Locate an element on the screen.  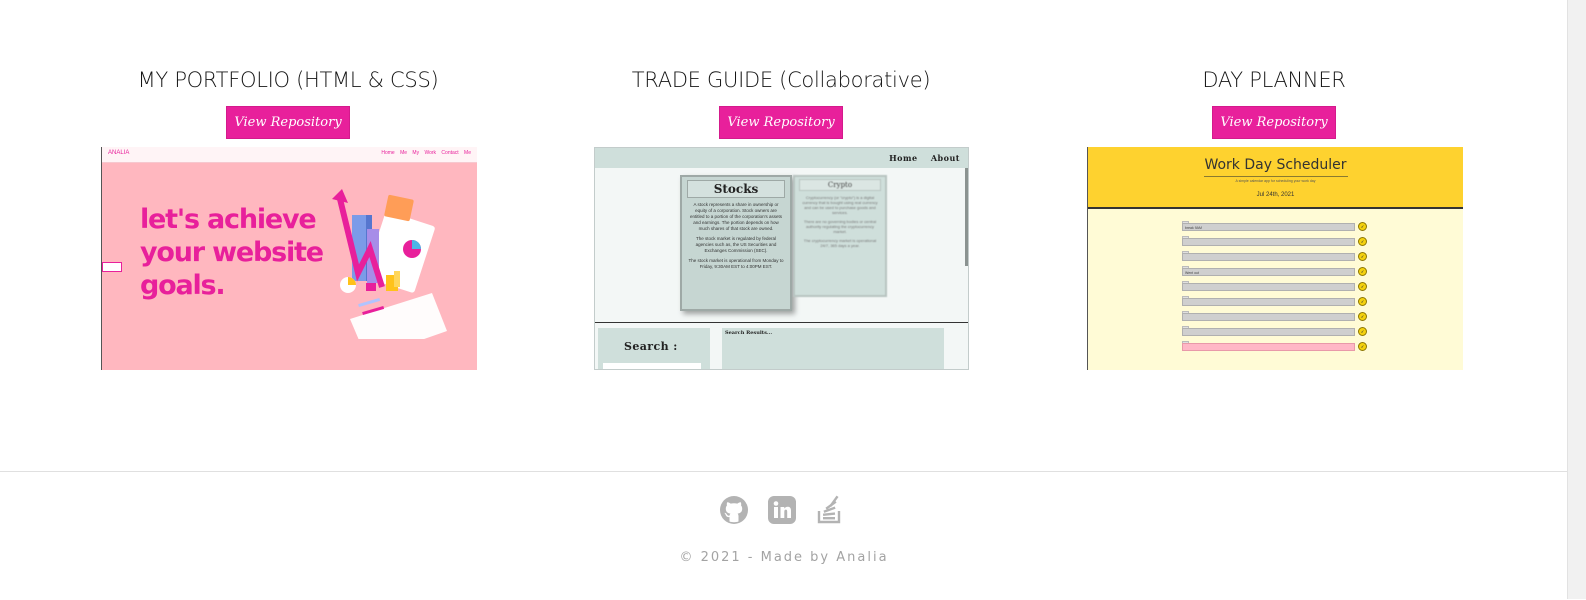
preview-nav-links: Home Me My Work Contact Me is located at coordinates (426, 153).